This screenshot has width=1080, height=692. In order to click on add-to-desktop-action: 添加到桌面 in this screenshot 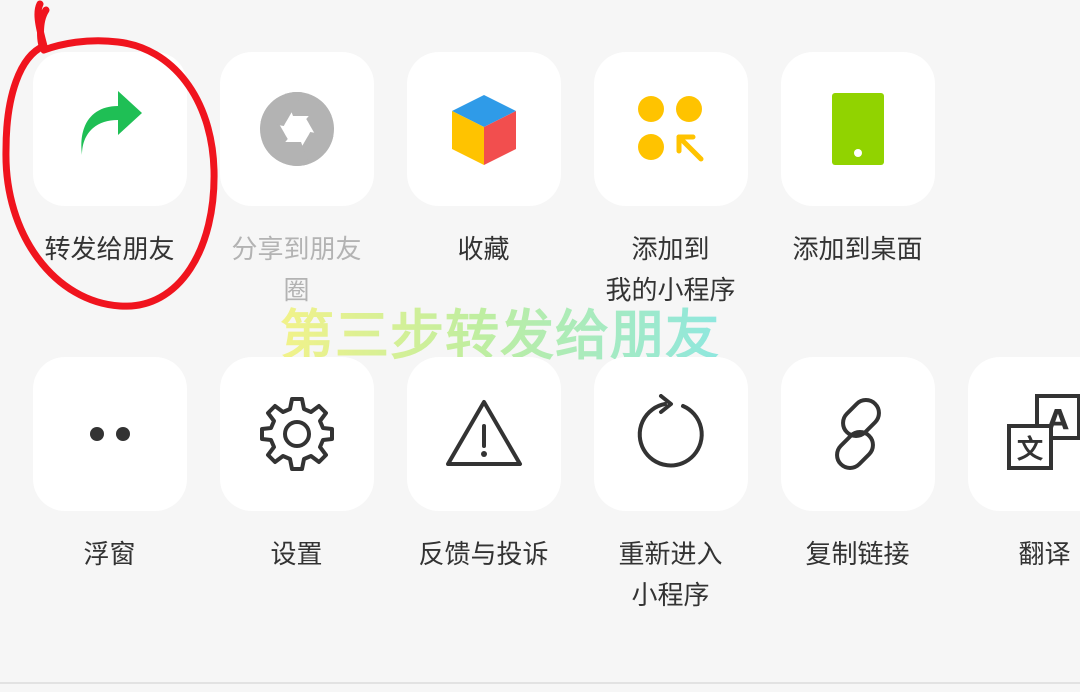, I will do `click(857, 161)`.